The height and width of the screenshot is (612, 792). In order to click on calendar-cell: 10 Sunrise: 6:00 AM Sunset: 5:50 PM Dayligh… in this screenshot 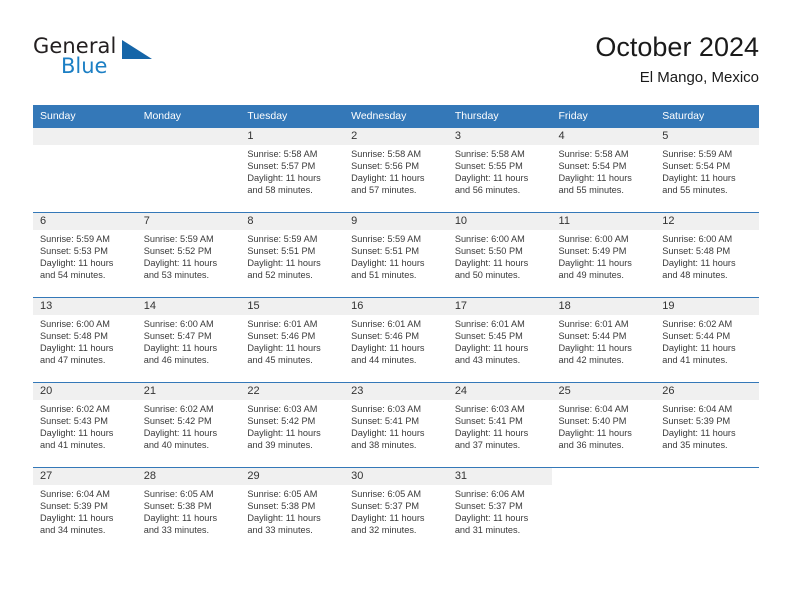, I will do `click(499, 255)`.